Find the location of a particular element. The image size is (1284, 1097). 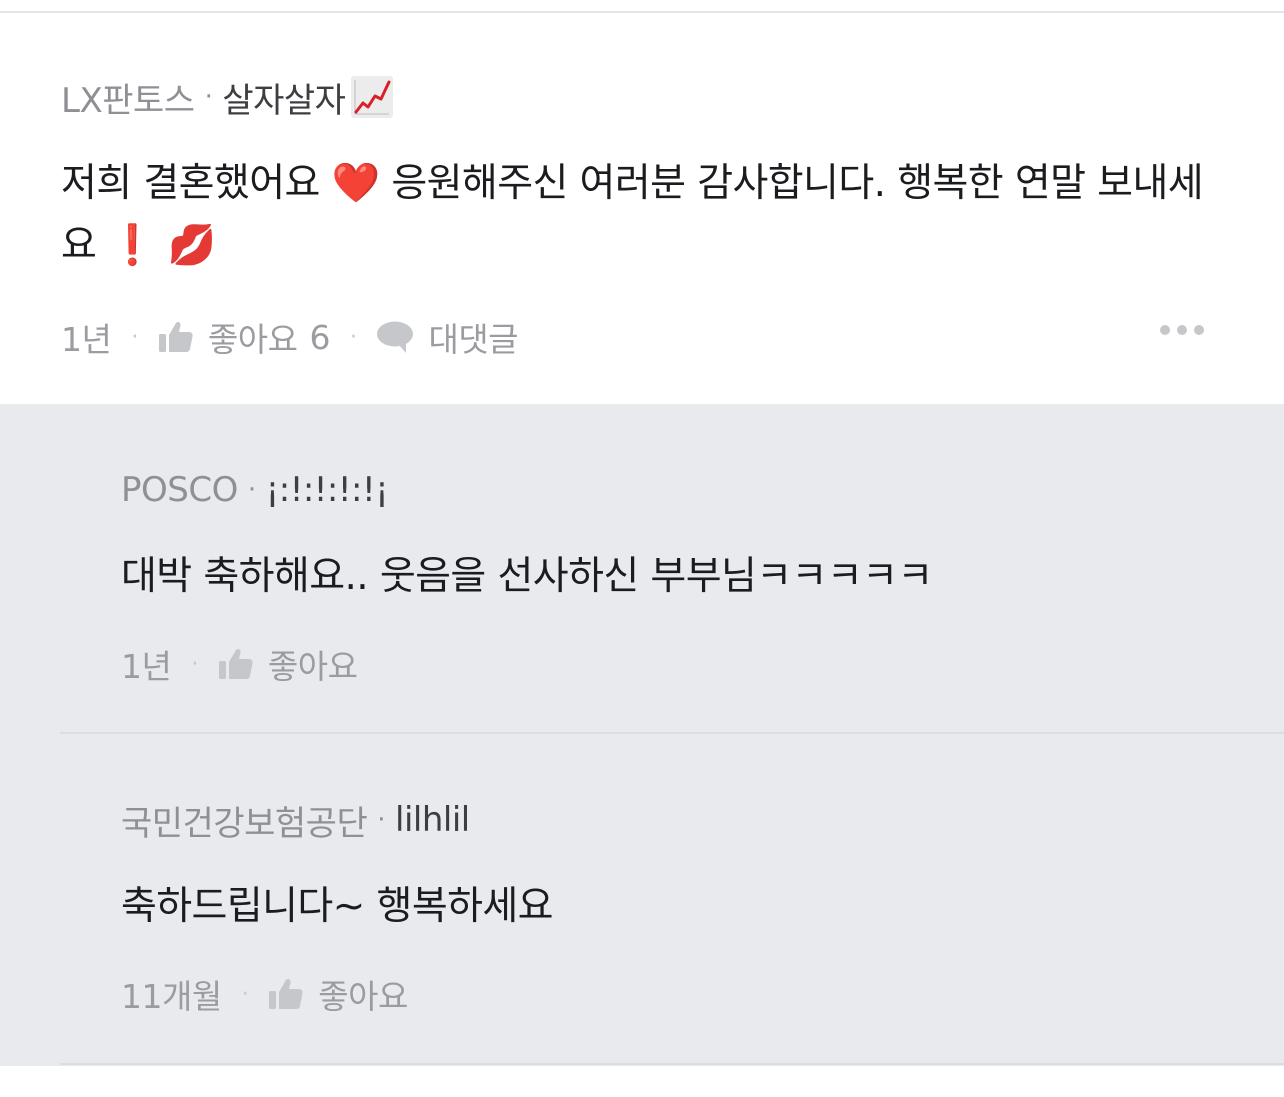

exclamation-icon: ❗ is located at coordinates (132, 245).